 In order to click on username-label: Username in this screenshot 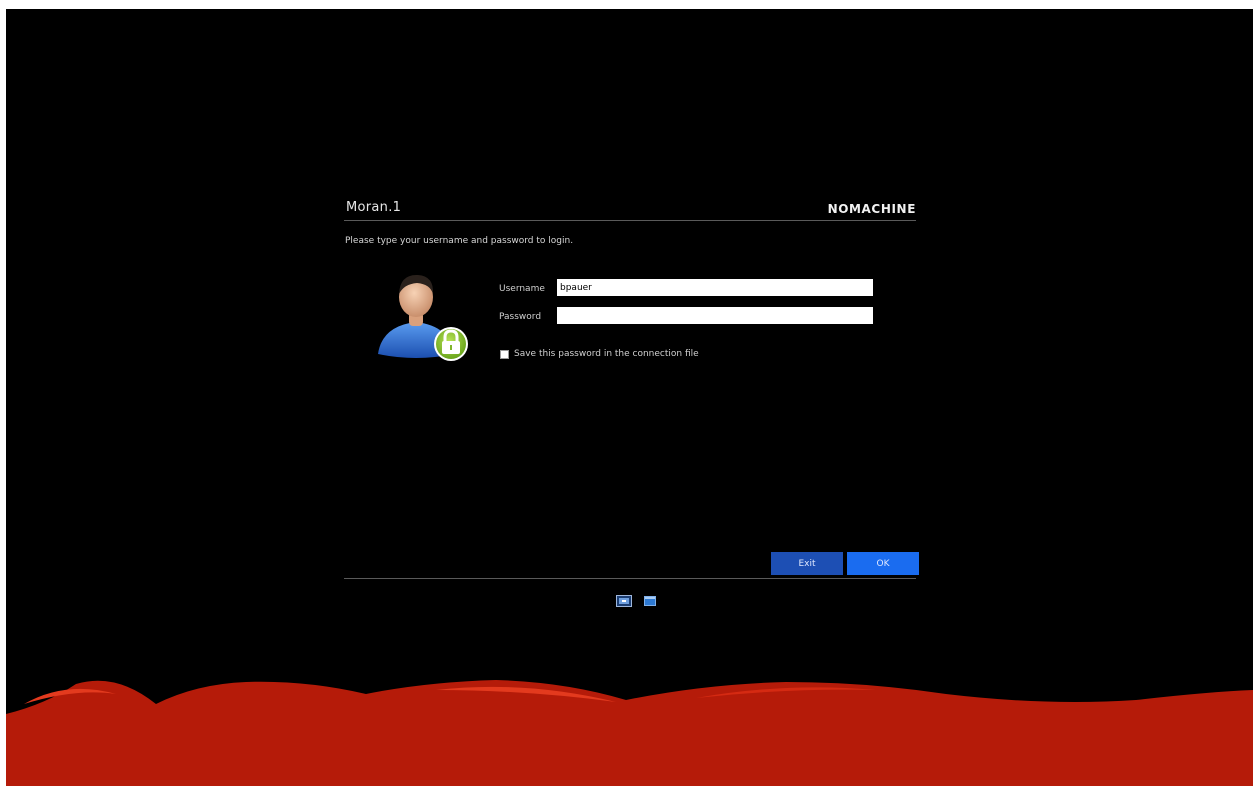, I will do `click(522, 289)`.